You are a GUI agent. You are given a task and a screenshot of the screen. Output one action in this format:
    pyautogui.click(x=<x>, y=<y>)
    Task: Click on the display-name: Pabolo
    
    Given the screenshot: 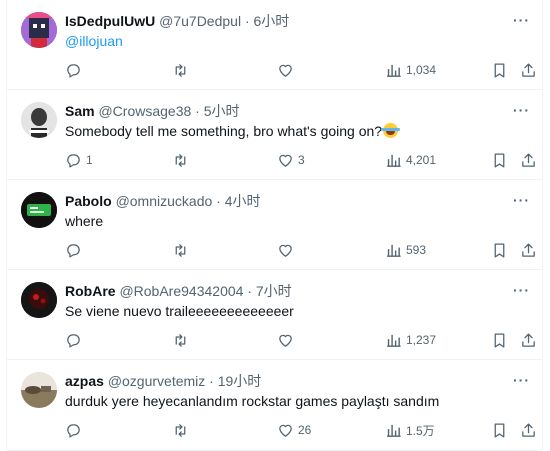 What is the action you would take?
    pyautogui.click(x=88, y=201)
    